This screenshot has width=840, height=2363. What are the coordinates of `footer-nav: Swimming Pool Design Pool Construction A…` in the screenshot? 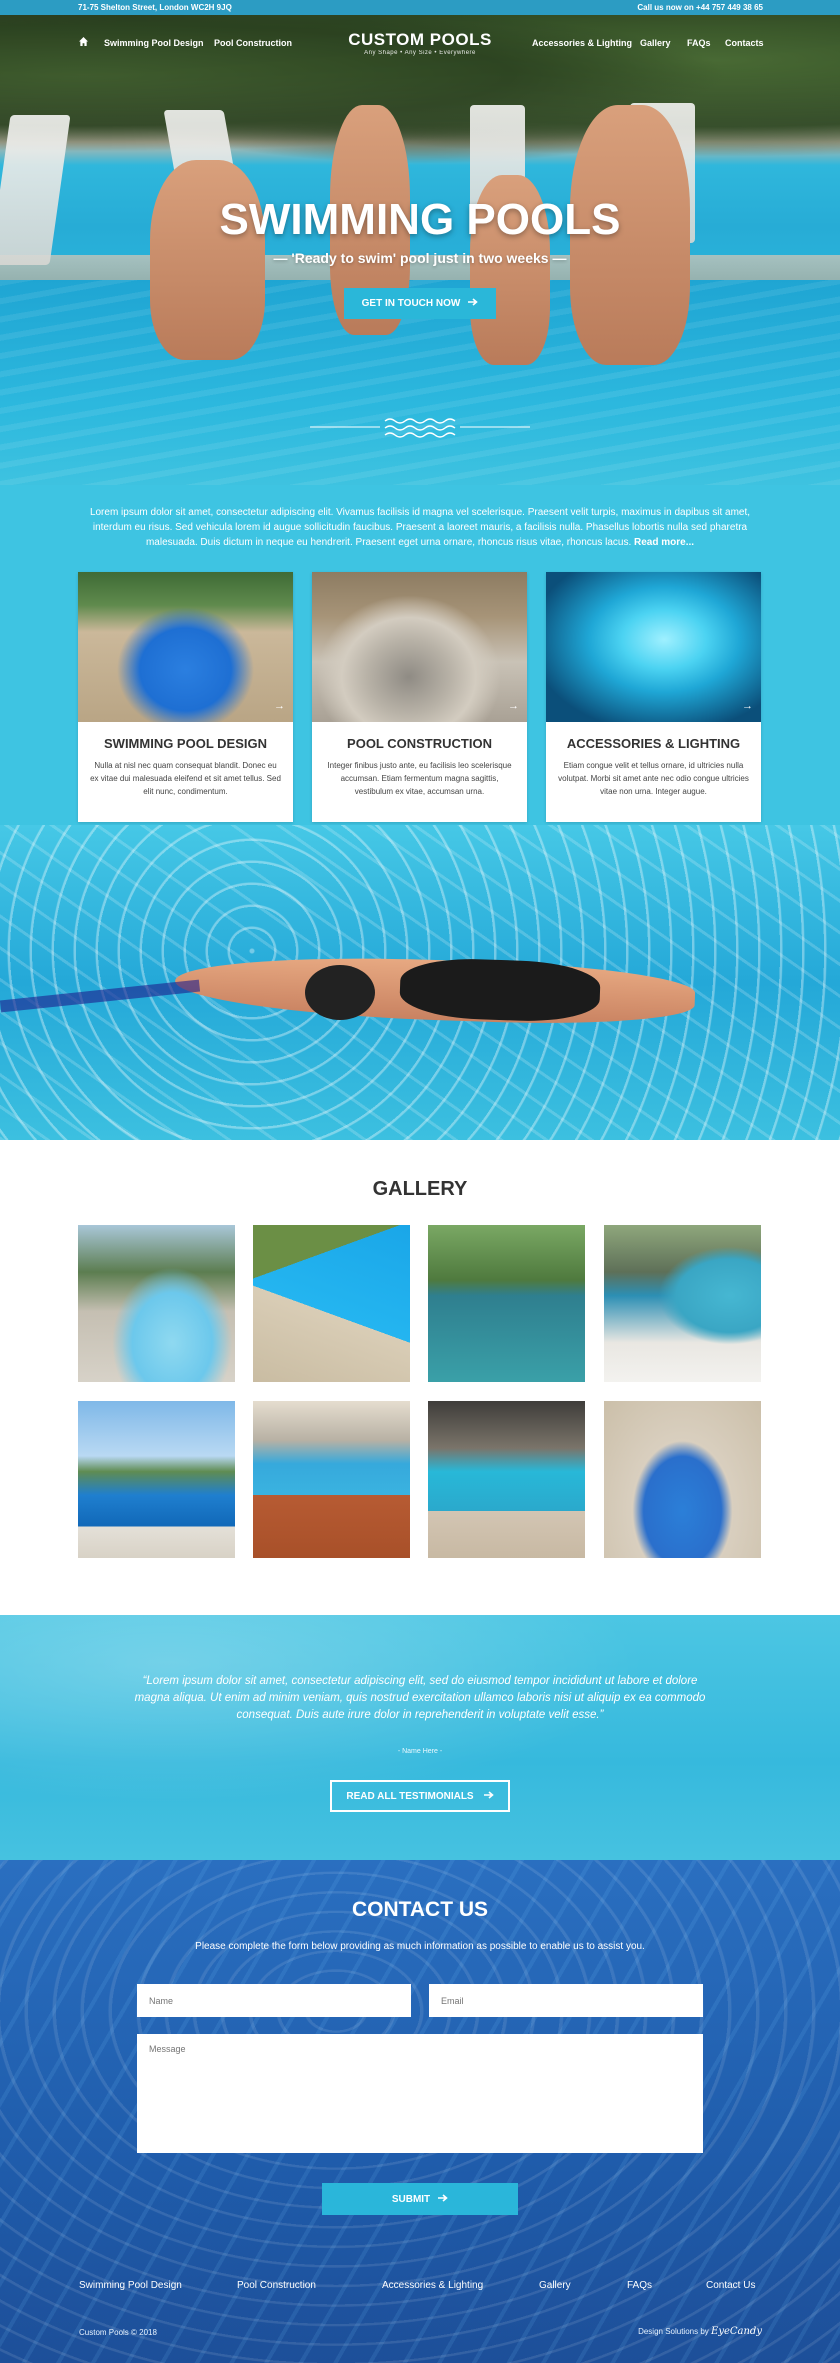 It's located at (420, 2290).